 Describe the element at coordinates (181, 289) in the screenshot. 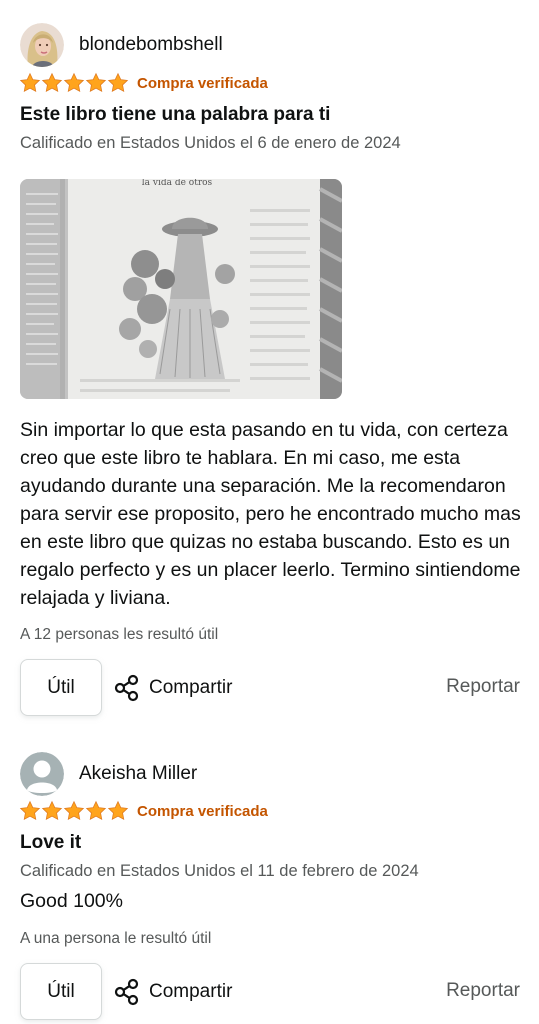

I see `review-photo: la vida de otros` at that location.